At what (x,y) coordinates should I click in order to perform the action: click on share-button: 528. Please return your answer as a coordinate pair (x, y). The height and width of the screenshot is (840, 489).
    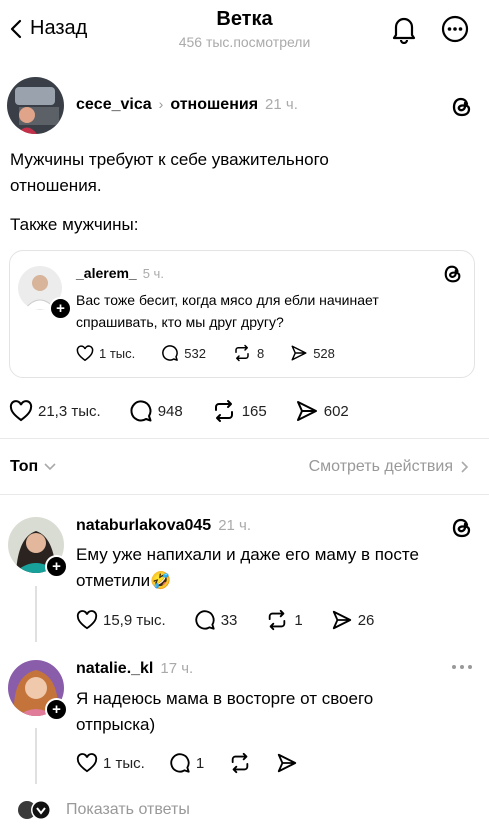
    Looking at the image, I should click on (312, 353).